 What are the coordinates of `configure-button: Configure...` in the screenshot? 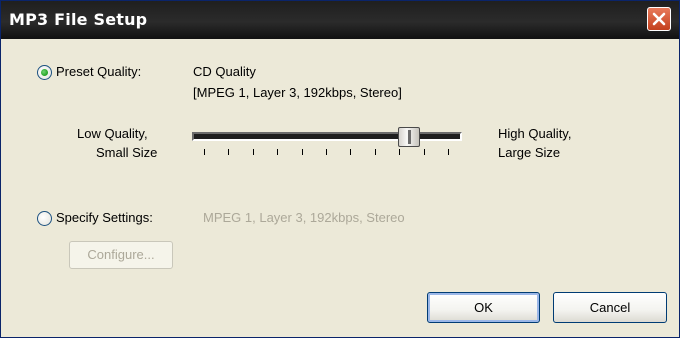 It's located at (121, 255).